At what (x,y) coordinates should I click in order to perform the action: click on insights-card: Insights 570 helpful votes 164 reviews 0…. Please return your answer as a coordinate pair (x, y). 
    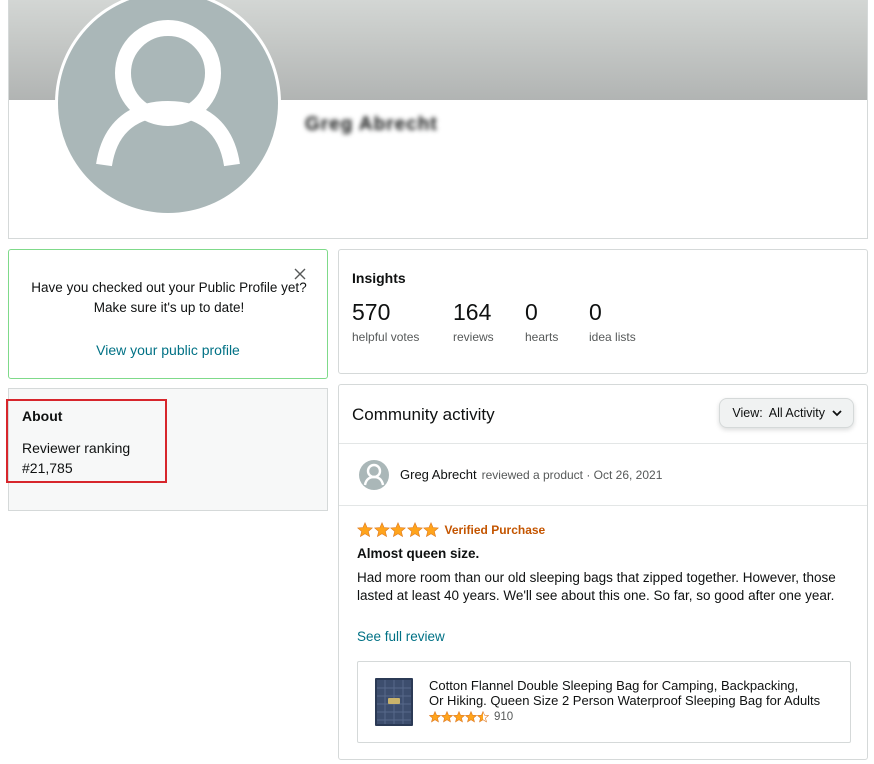
    Looking at the image, I should click on (603, 311).